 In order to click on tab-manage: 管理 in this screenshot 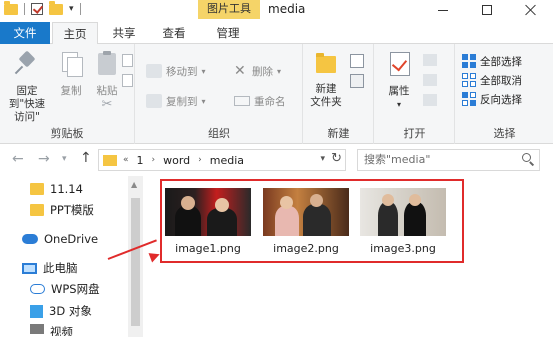, I will do `click(228, 33)`.